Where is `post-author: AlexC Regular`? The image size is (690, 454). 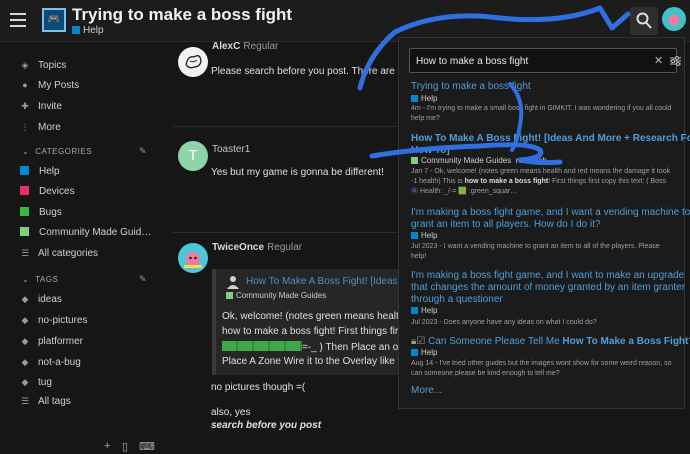 post-author: AlexC Regular is located at coordinates (245, 46).